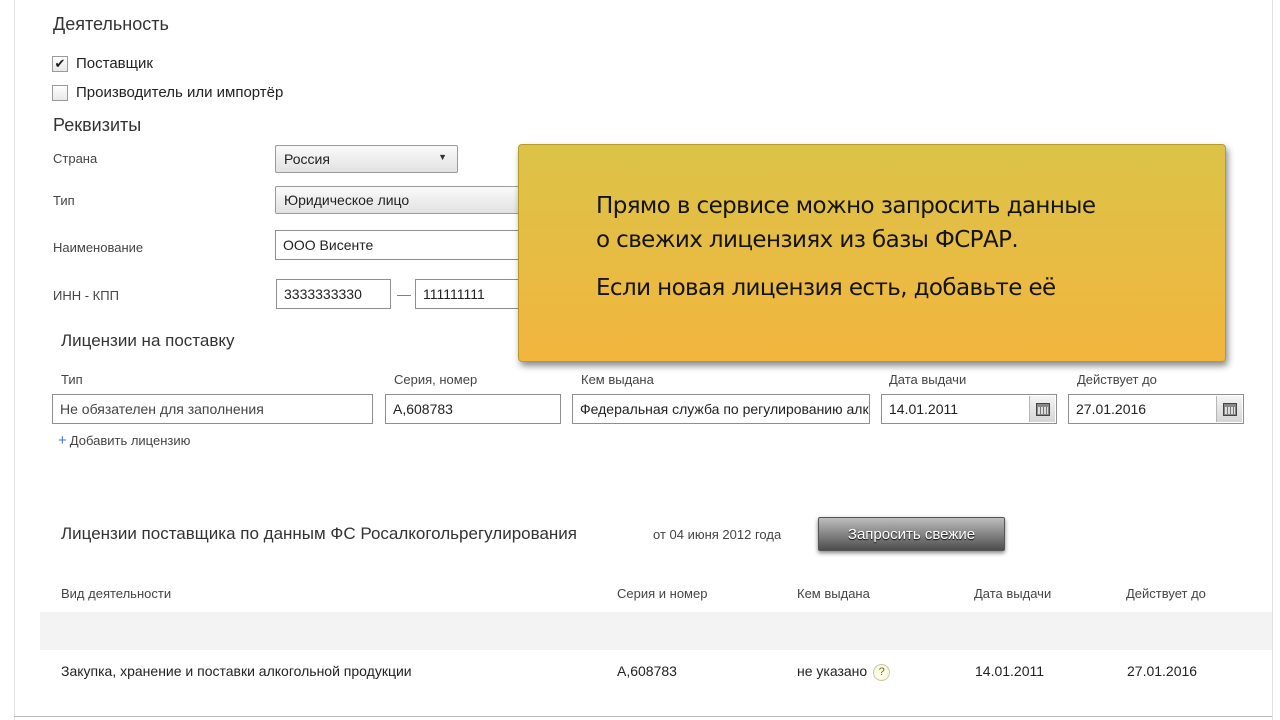 This screenshot has height=720, width=1280. Describe the element at coordinates (436, 379) in the screenshot. I see `license-series-header: Серия, номер` at that location.